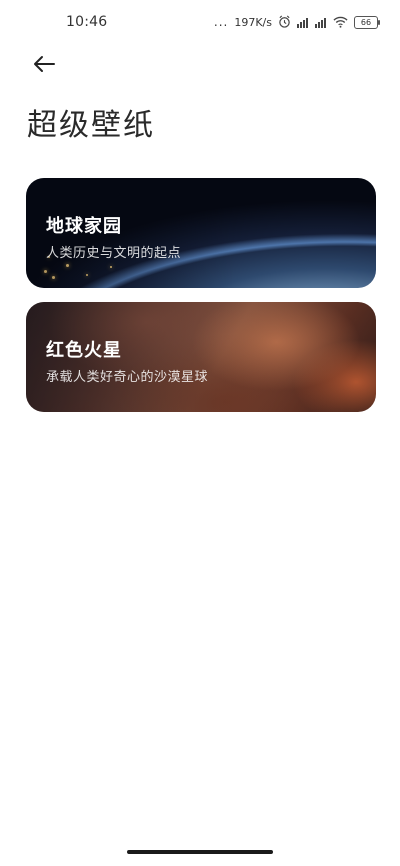  Describe the element at coordinates (201, 233) in the screenshot. I see `wallpaper-card-earth: 地球家园 人类历史与文明的起点` at that location.